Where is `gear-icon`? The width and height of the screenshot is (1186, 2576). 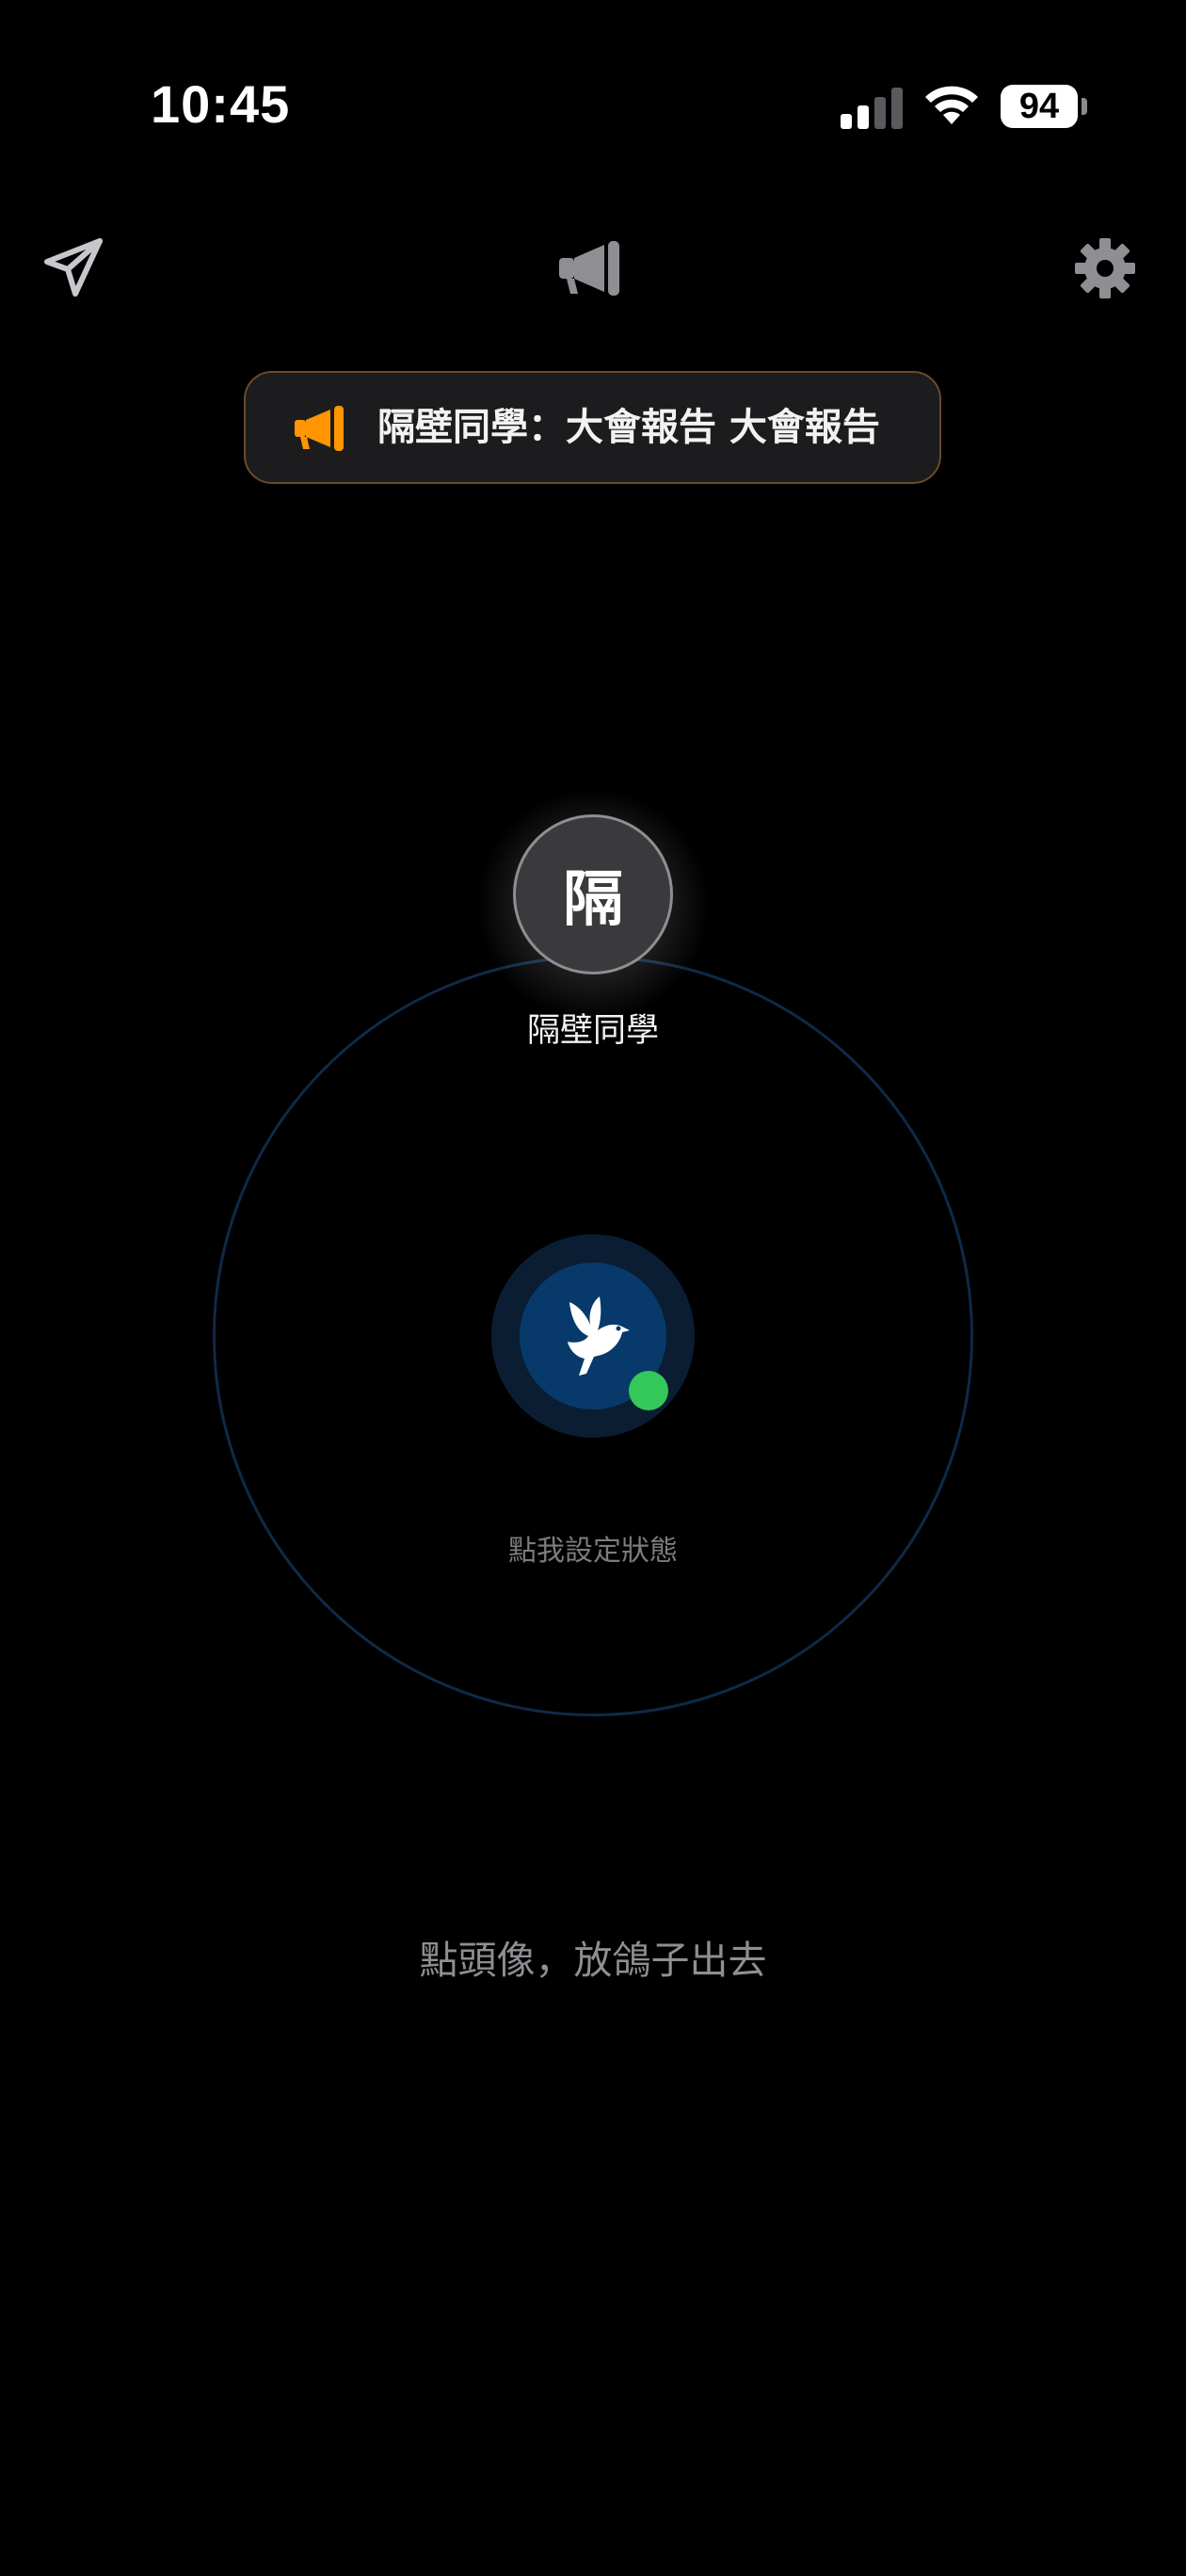
gear-icon is located at coordinates (1105, 268).